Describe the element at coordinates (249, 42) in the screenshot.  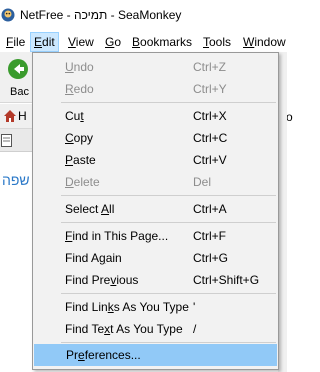
I see `menu-window-mnemonic: W` at that location.